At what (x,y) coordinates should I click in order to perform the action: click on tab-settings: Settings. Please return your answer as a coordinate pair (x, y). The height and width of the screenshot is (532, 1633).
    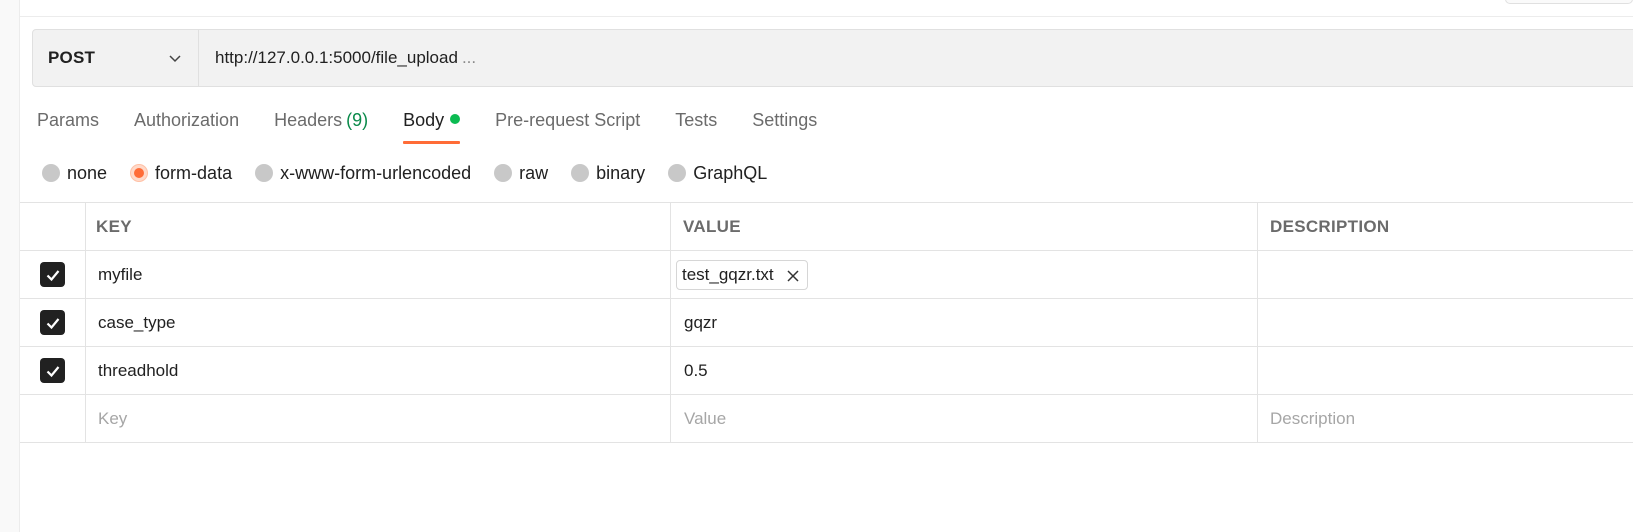
    Looking at the image, I should click on (784, 124).